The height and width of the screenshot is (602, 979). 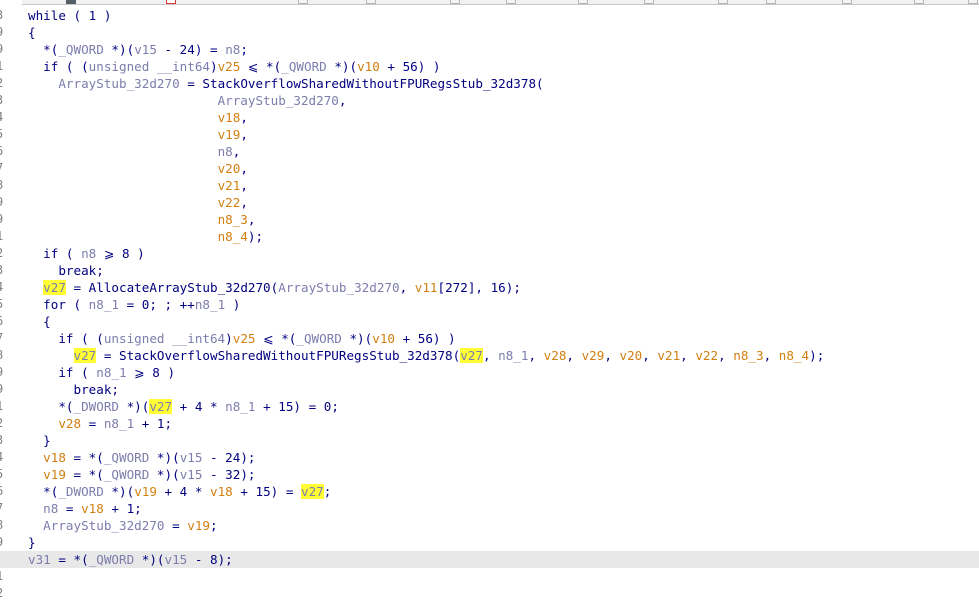 What do you see at coordinates (503, 49) in the screenshot?
I see `code-line: *(_QWORD *)(v15 - 24) = n8;` at bounding box center [503, 49].